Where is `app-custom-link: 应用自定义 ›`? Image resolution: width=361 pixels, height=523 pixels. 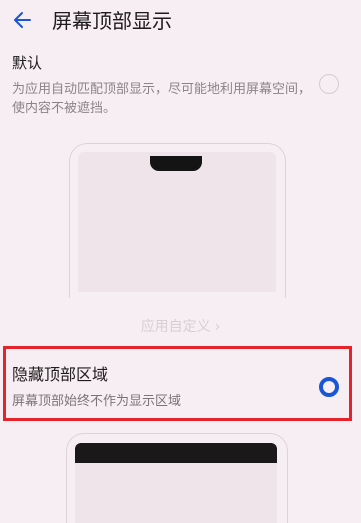
app-custom-link: 应用自定义 › is located at coordinates (180, 327).